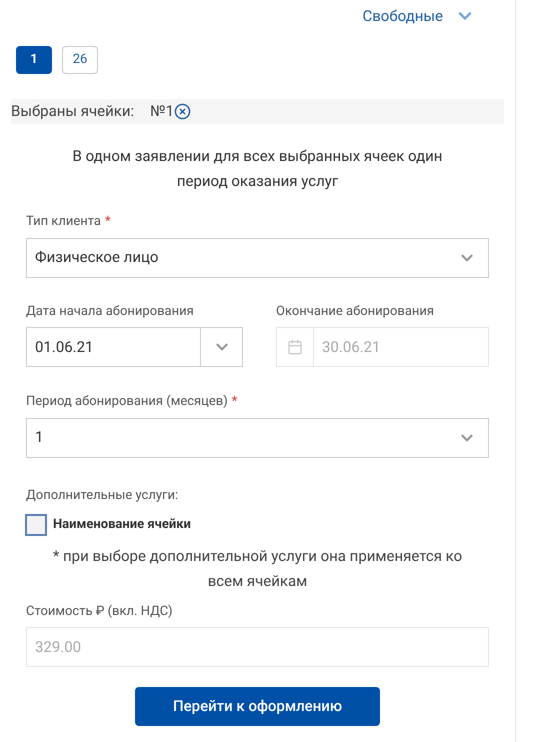 This screenshot has width=533, height=742. What do you see at coordinates (134, 347) in the screenshot?
I see `start-date-field: 01.06.21` at bounding box center [134, 347].